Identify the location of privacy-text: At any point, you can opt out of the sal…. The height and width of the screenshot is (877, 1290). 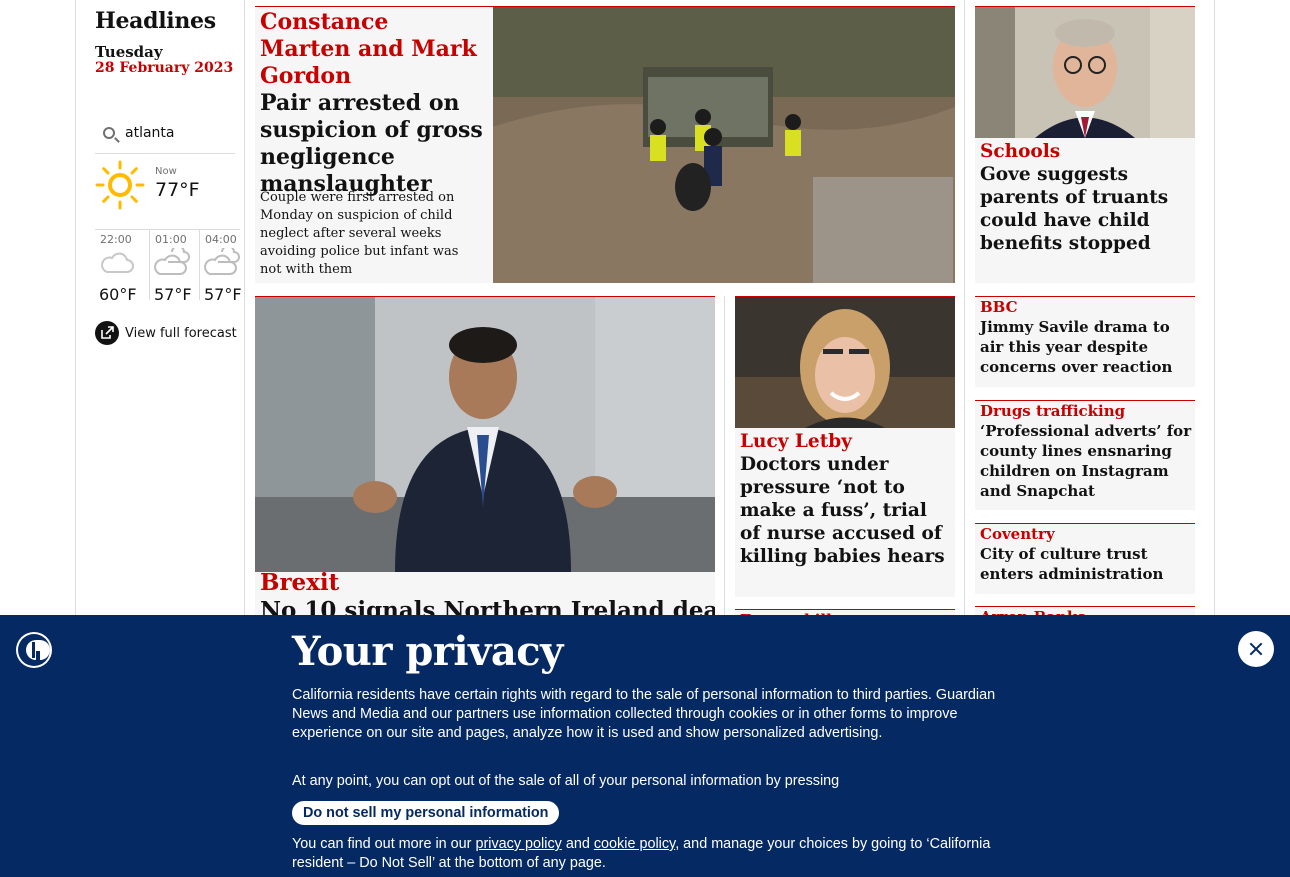
(566, 781).